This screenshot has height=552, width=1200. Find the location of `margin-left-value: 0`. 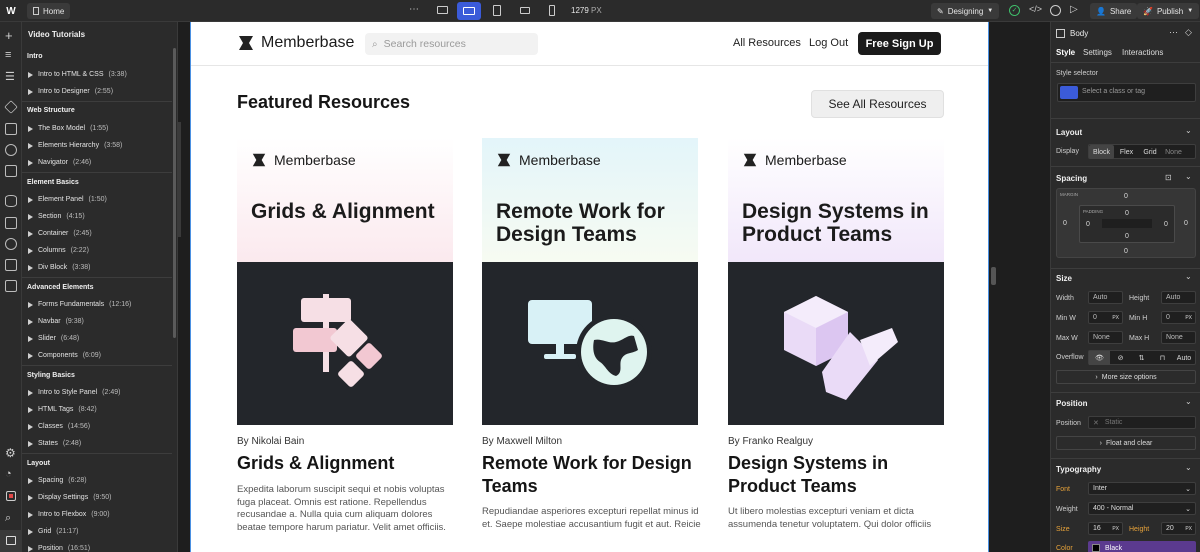

margin-left-value: 0 is located at coordinates (1065, 223).